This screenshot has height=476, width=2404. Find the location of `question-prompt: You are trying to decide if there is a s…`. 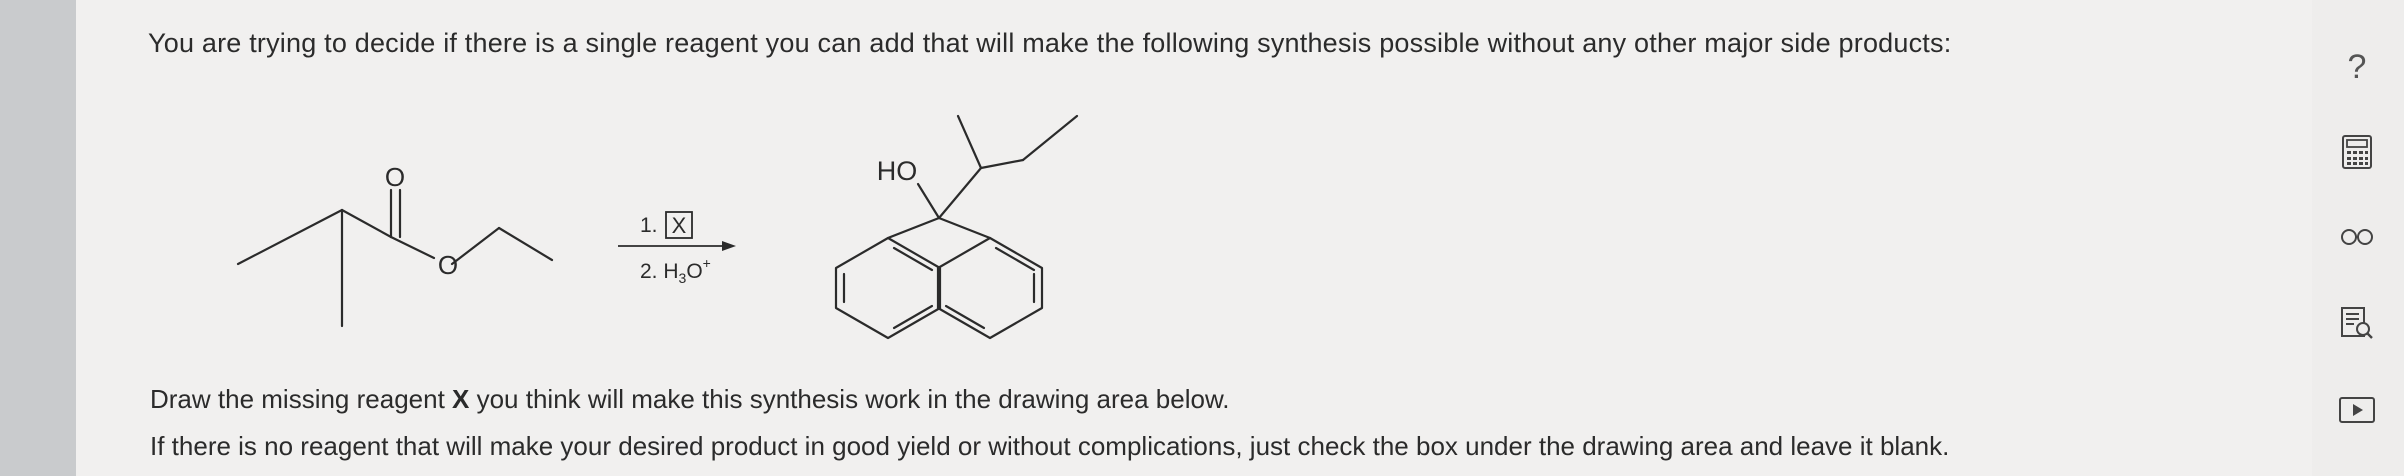

question-prompt: You are trying to decide if there is a s… is located at coordinates (1050, 43).